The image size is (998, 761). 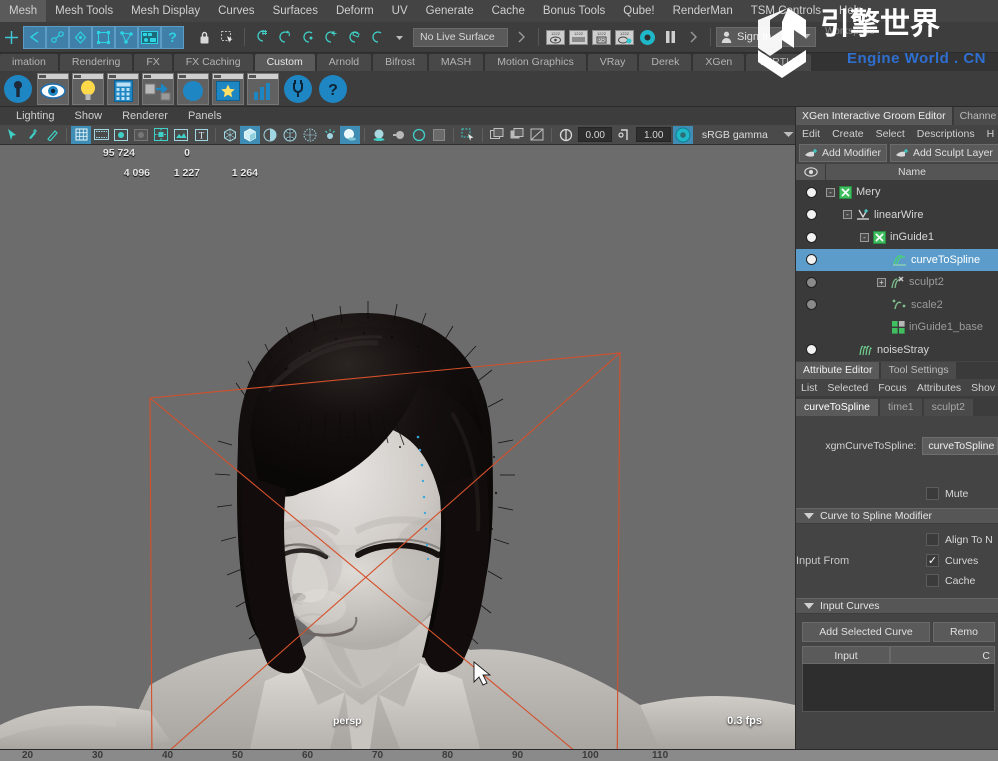 I want to click on ae-menu-focus: Focus, so click(x=892, y=388).